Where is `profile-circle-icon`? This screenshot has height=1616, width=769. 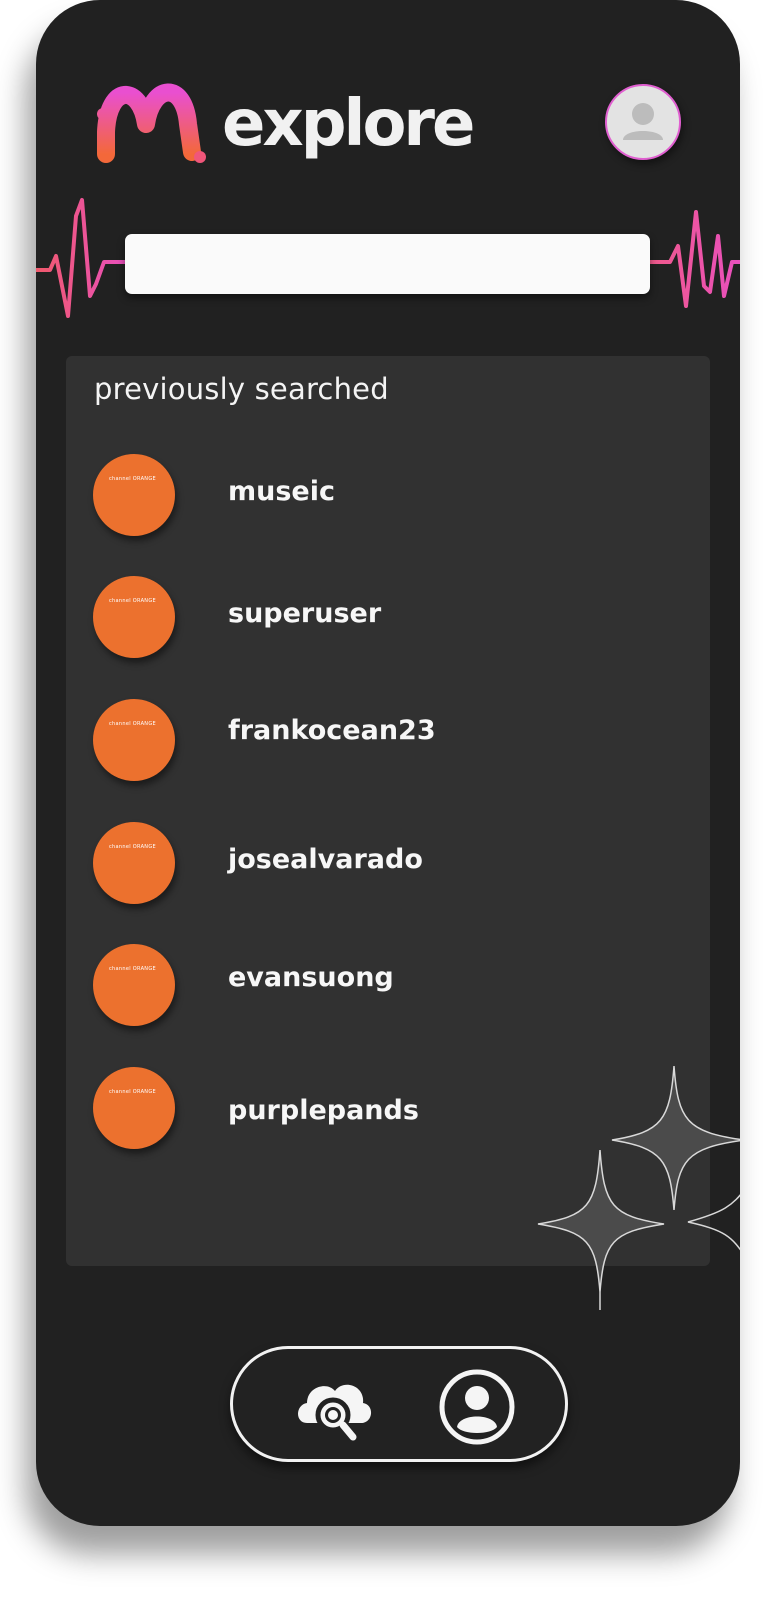
profile-circle-icon is located at coordinates (477, 1407).